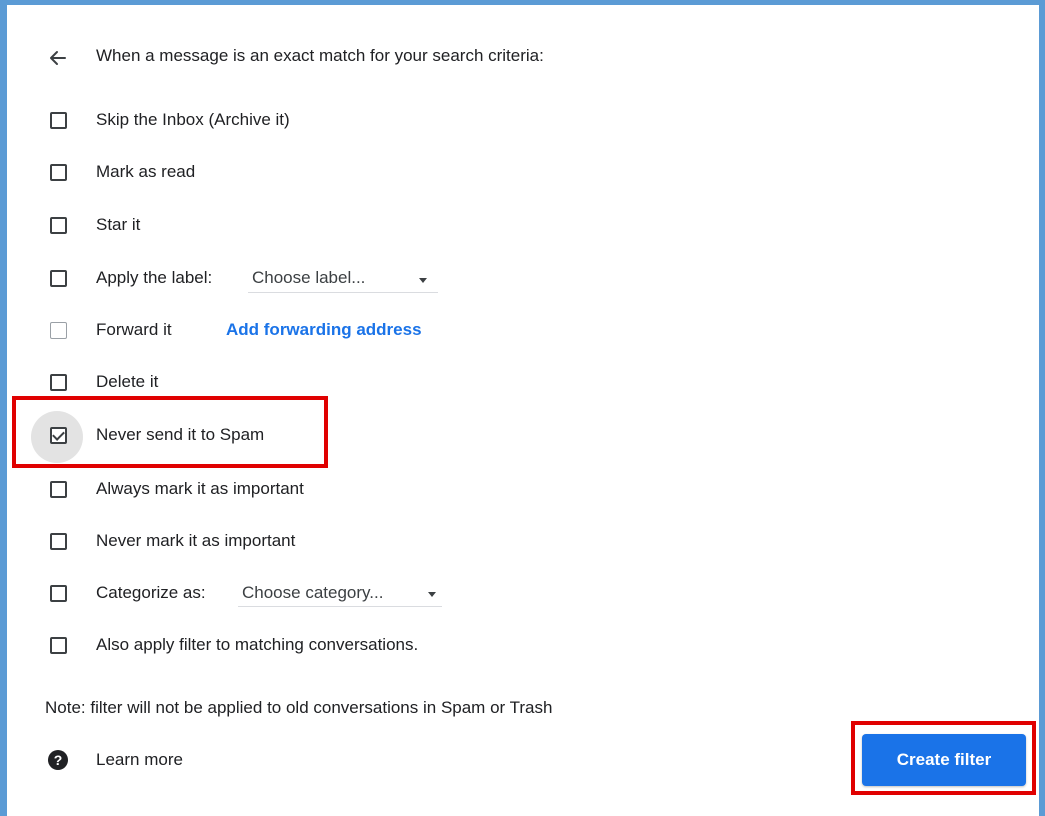 The height and width of the screenshot is (816, 1045). Describe the element at coordinates (58, 541) in the screenshot. I see `never-important-checkbox` at that location.